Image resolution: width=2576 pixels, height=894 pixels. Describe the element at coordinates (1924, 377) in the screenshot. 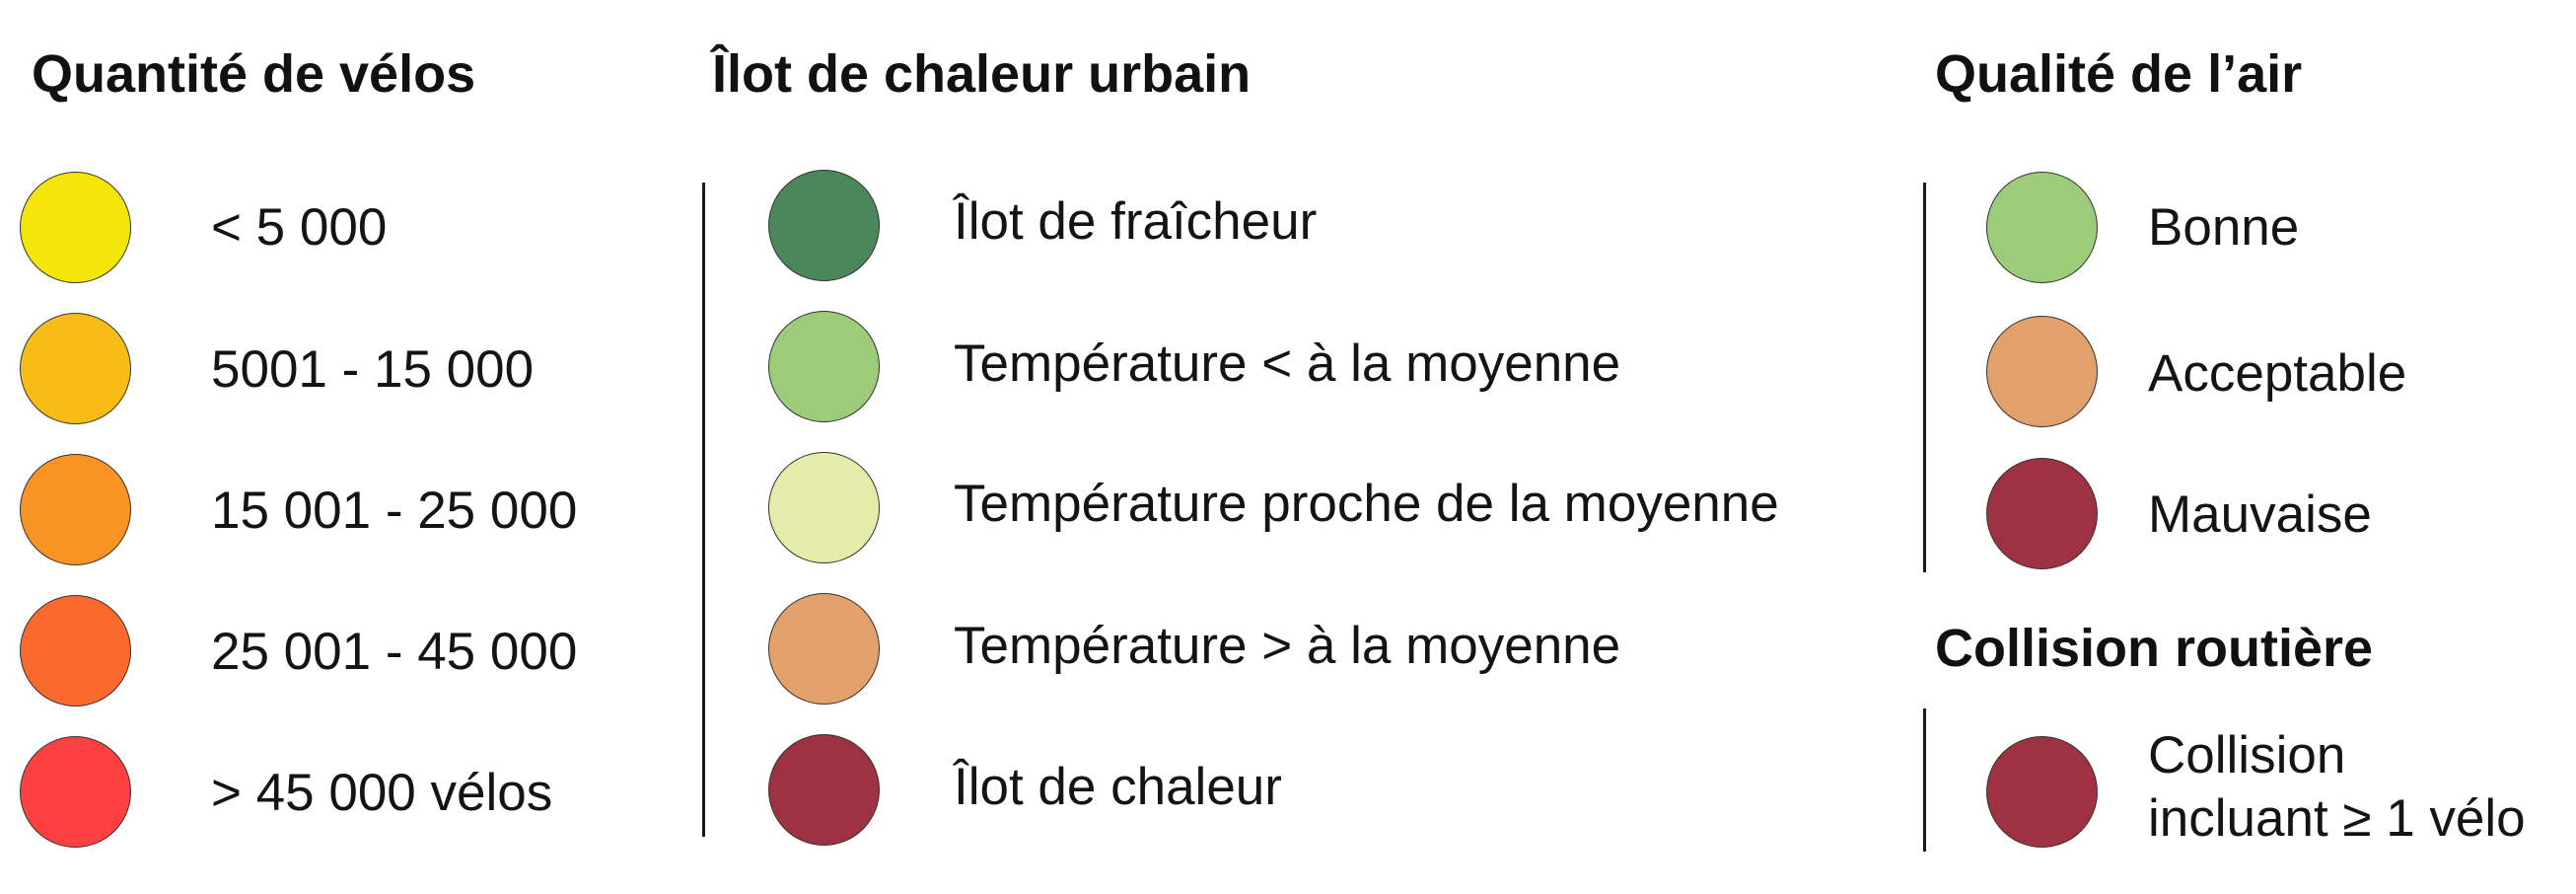

I see `legend-divider-air` at that location.